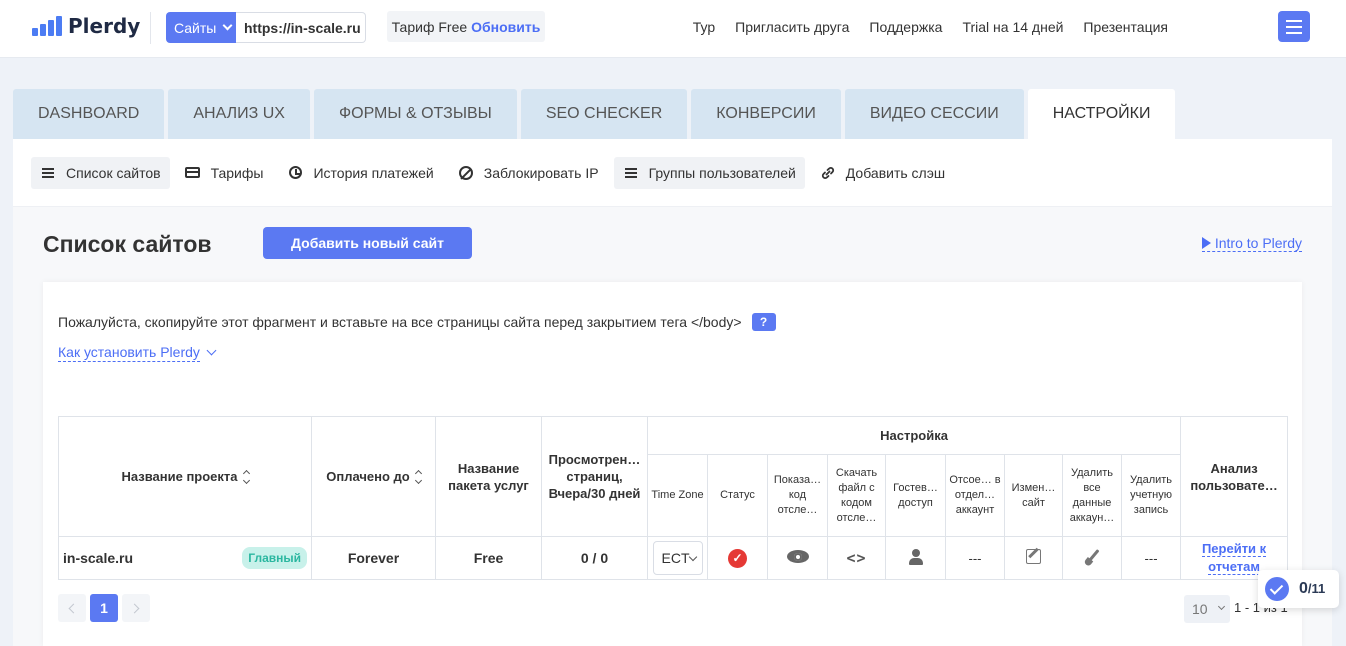 Image resolution: width=1346 pixels, height=646 pixels. What do you see at coordinates (1298, 589) in the screenshot?
I see `onboarding-progress-widget: 0/11` at bounding box center [1298, 589].